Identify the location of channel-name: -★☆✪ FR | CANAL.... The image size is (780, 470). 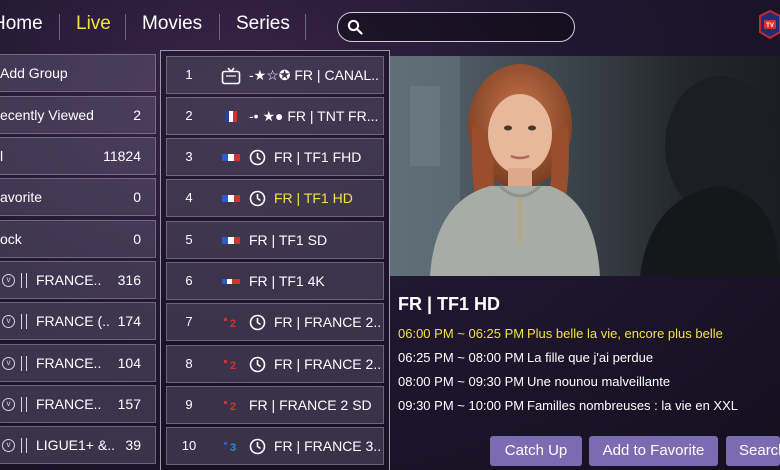
(314, 75).